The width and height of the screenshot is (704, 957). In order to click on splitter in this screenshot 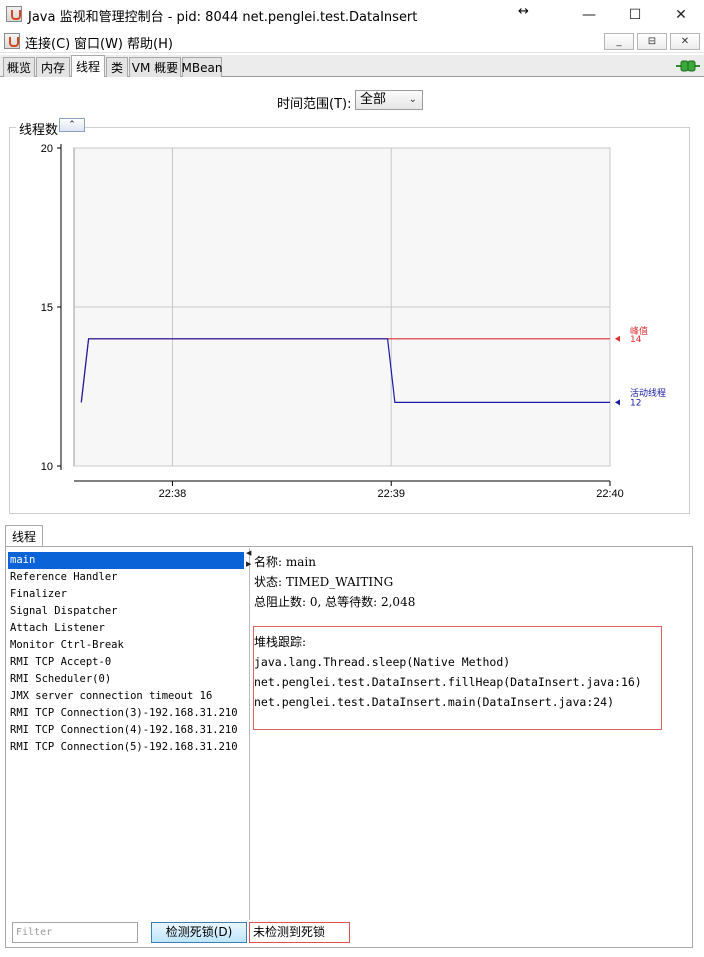, I will do `click(247, 734)`.